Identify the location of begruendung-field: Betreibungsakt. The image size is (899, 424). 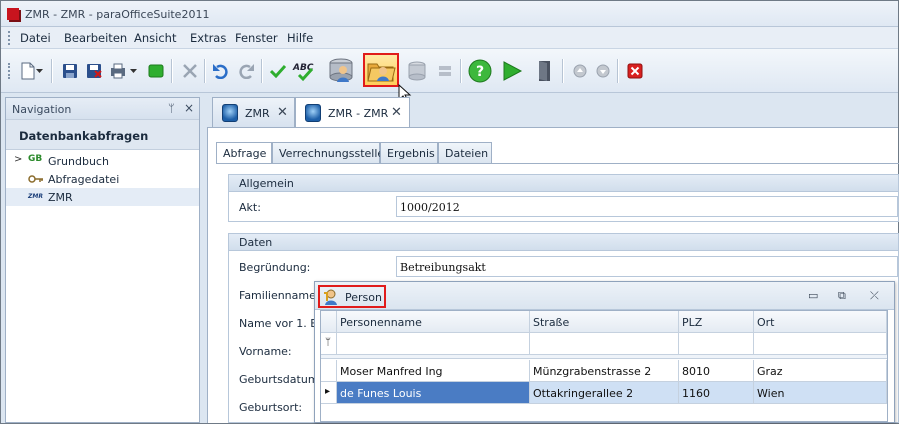
(647, 266).